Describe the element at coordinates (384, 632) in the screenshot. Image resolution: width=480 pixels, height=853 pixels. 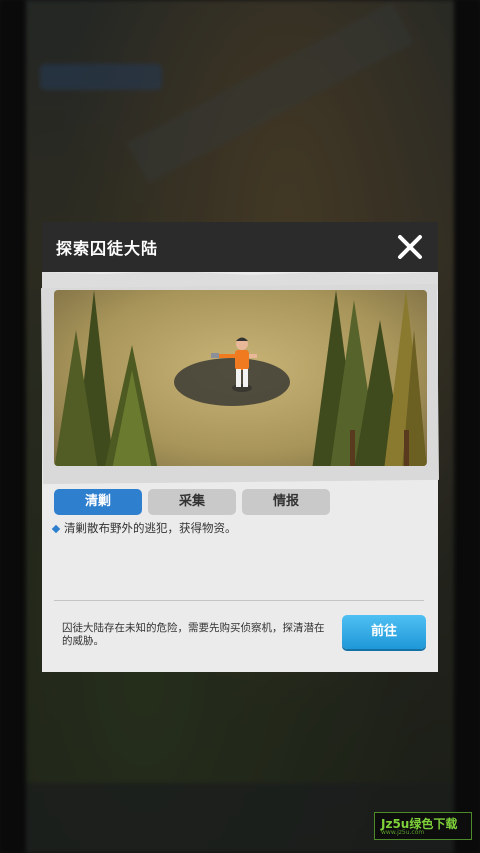
I see `go-button: 前往` at that location.